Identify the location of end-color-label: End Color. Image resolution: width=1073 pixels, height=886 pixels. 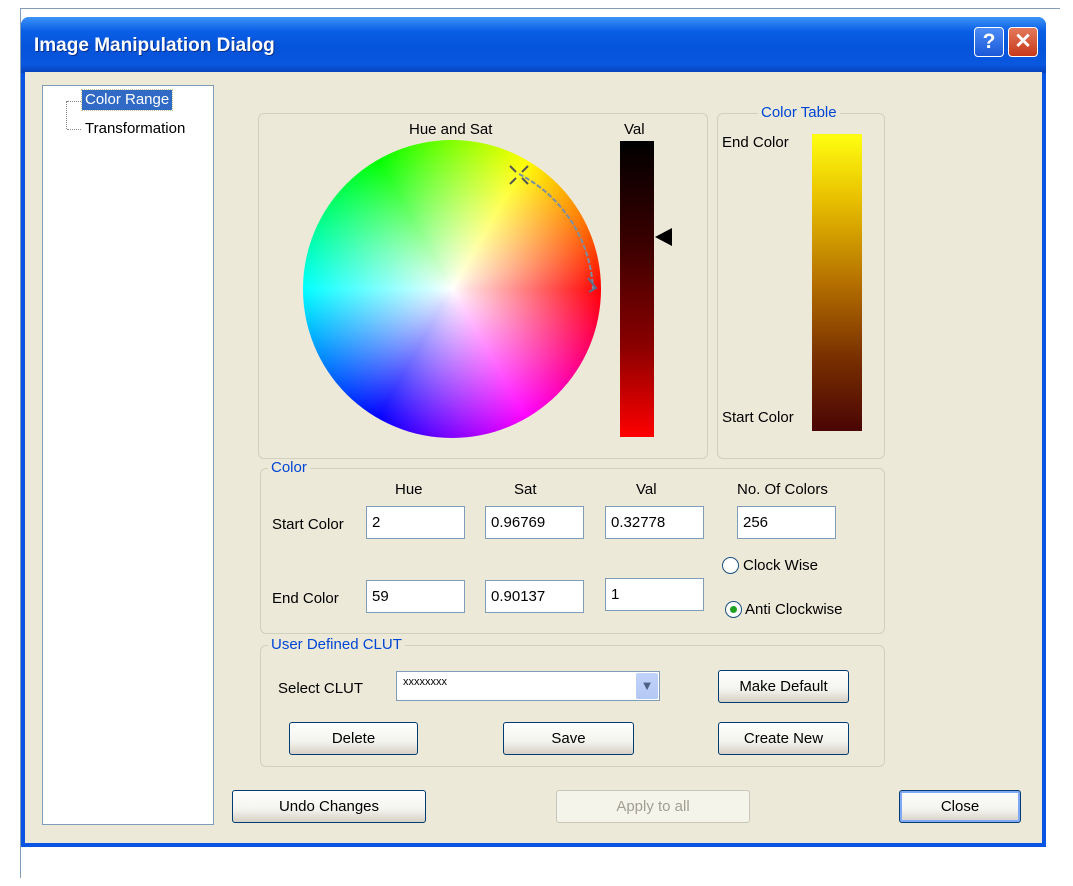
(305, 598).